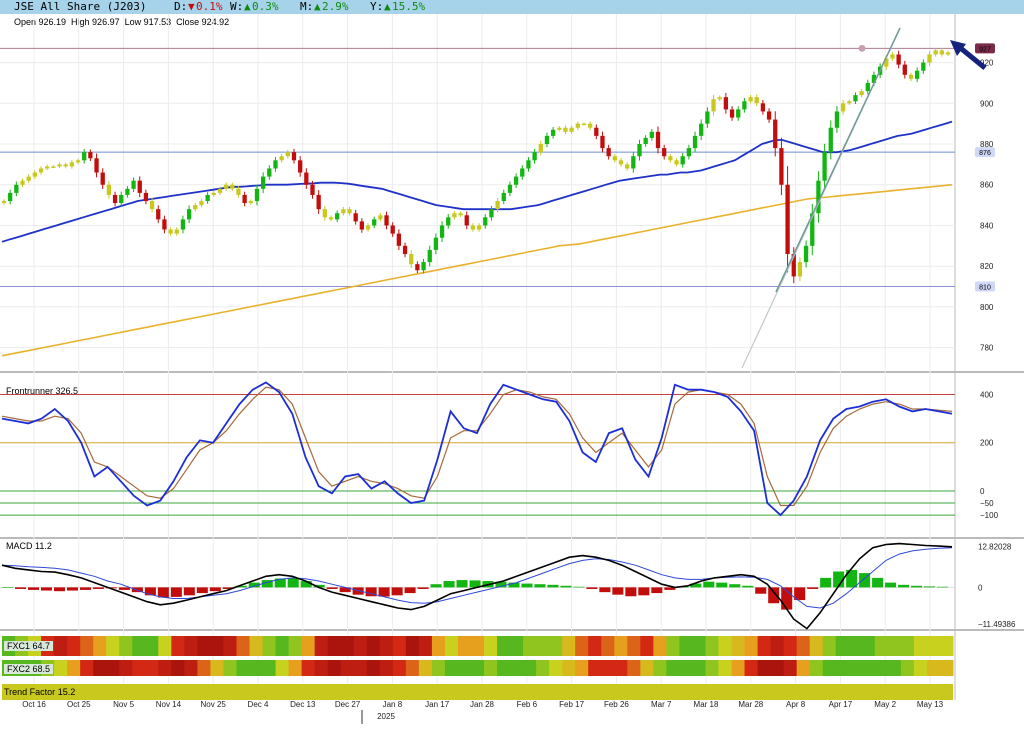  What do you see at coordinates (987, 394) in the screenshot?
I see `frontrunner-y-tick-label: 400` at bounding box center [987, 394].